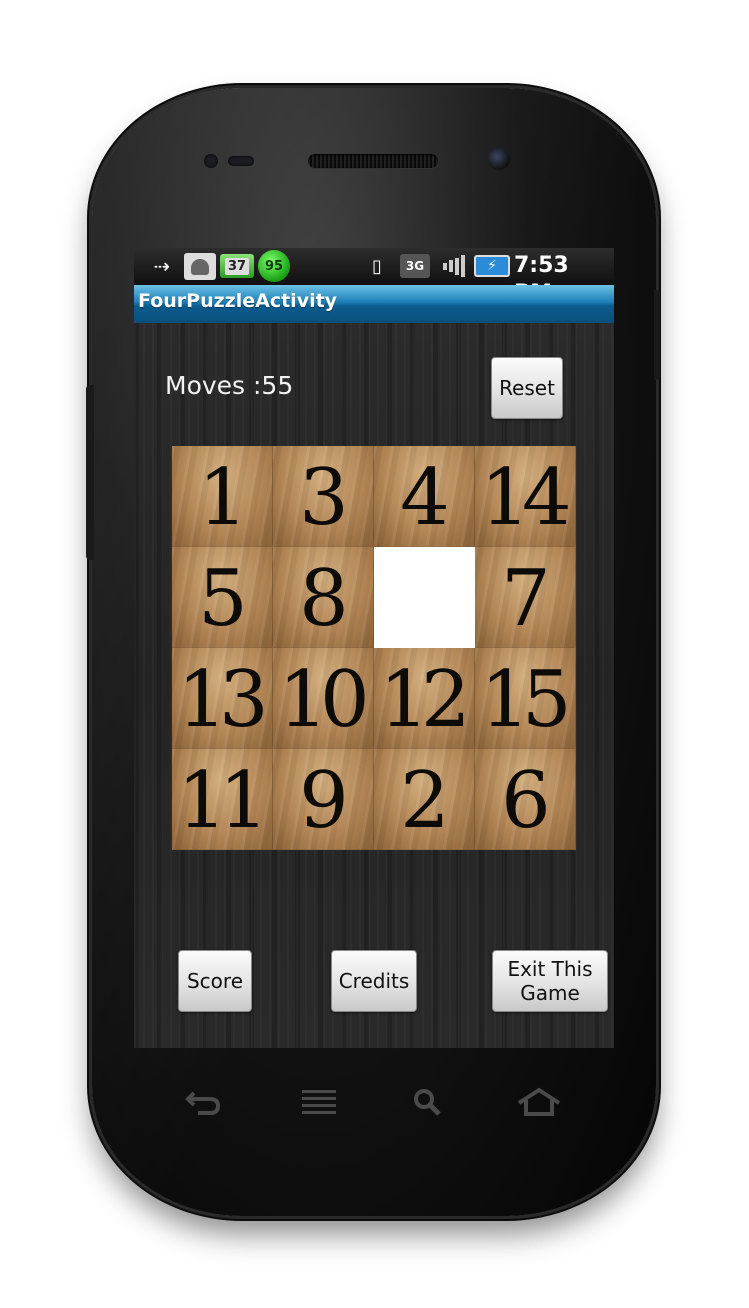 This screenshot has height=1308, width=749. What do you see at coordinates (222, 496) in the screenshot?
I see `puzzle-tile: 1` at bounding box center [222, 496].